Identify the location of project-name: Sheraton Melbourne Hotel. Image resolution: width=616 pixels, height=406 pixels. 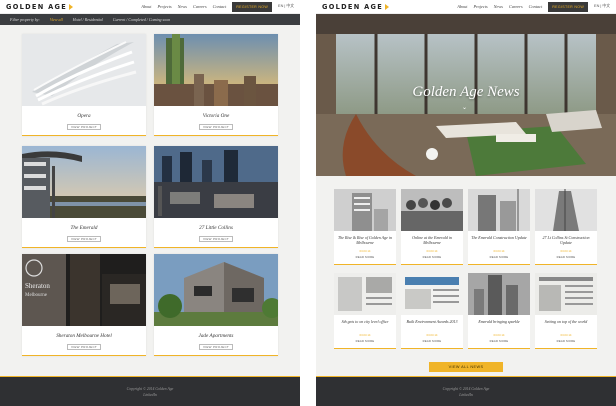
(84, 336).